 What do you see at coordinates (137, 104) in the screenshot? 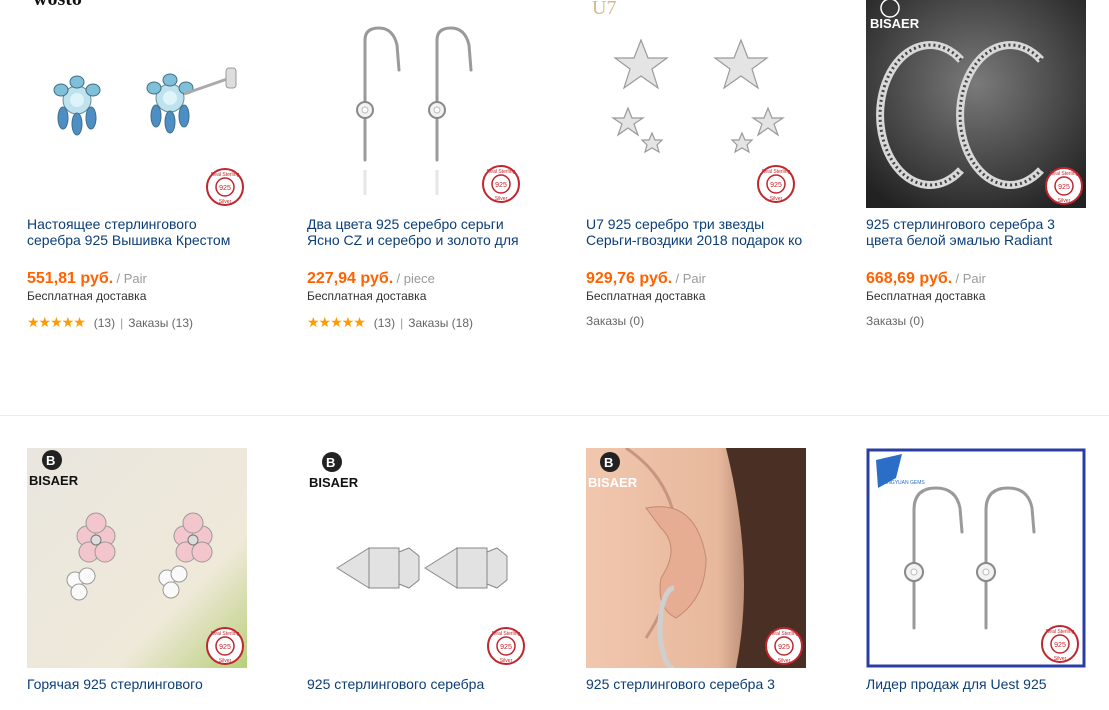
I see `product-image: wosto` at bounding box center [137, 104].